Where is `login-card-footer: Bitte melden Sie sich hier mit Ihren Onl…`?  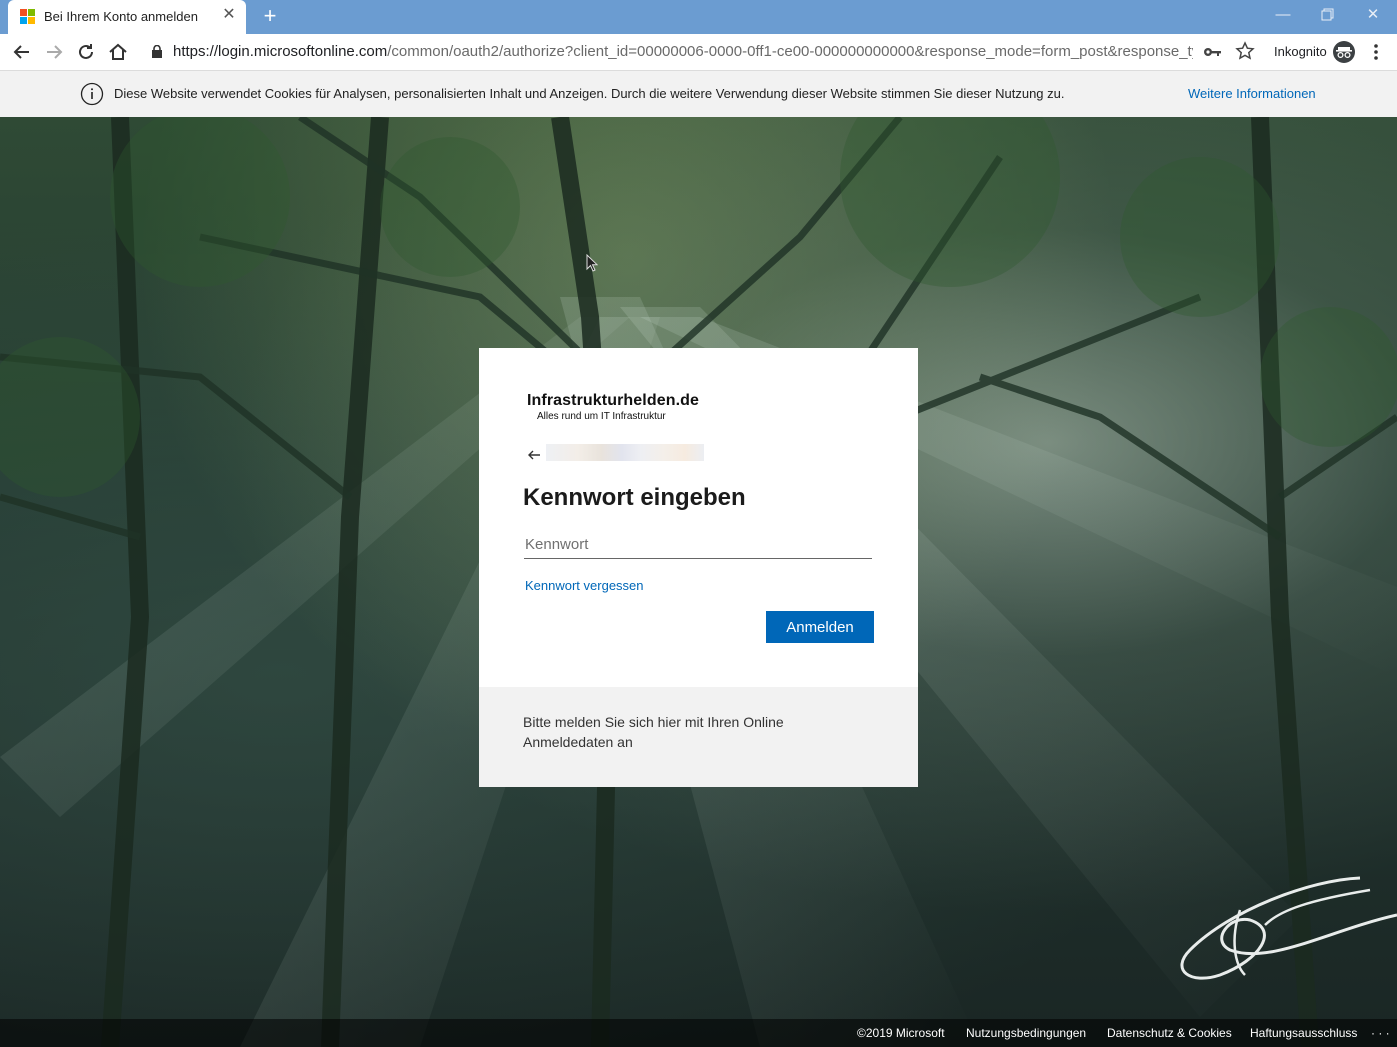
login-card-footer: Bitte melden Sie sich hier mit Ihren Onl… is located at coordinates (698, 737).